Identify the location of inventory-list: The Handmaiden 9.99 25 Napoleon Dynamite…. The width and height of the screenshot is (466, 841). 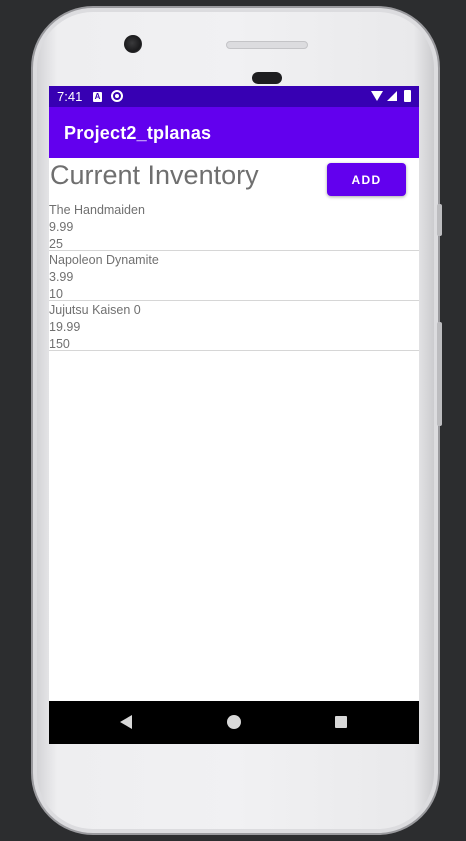
(234, 276).